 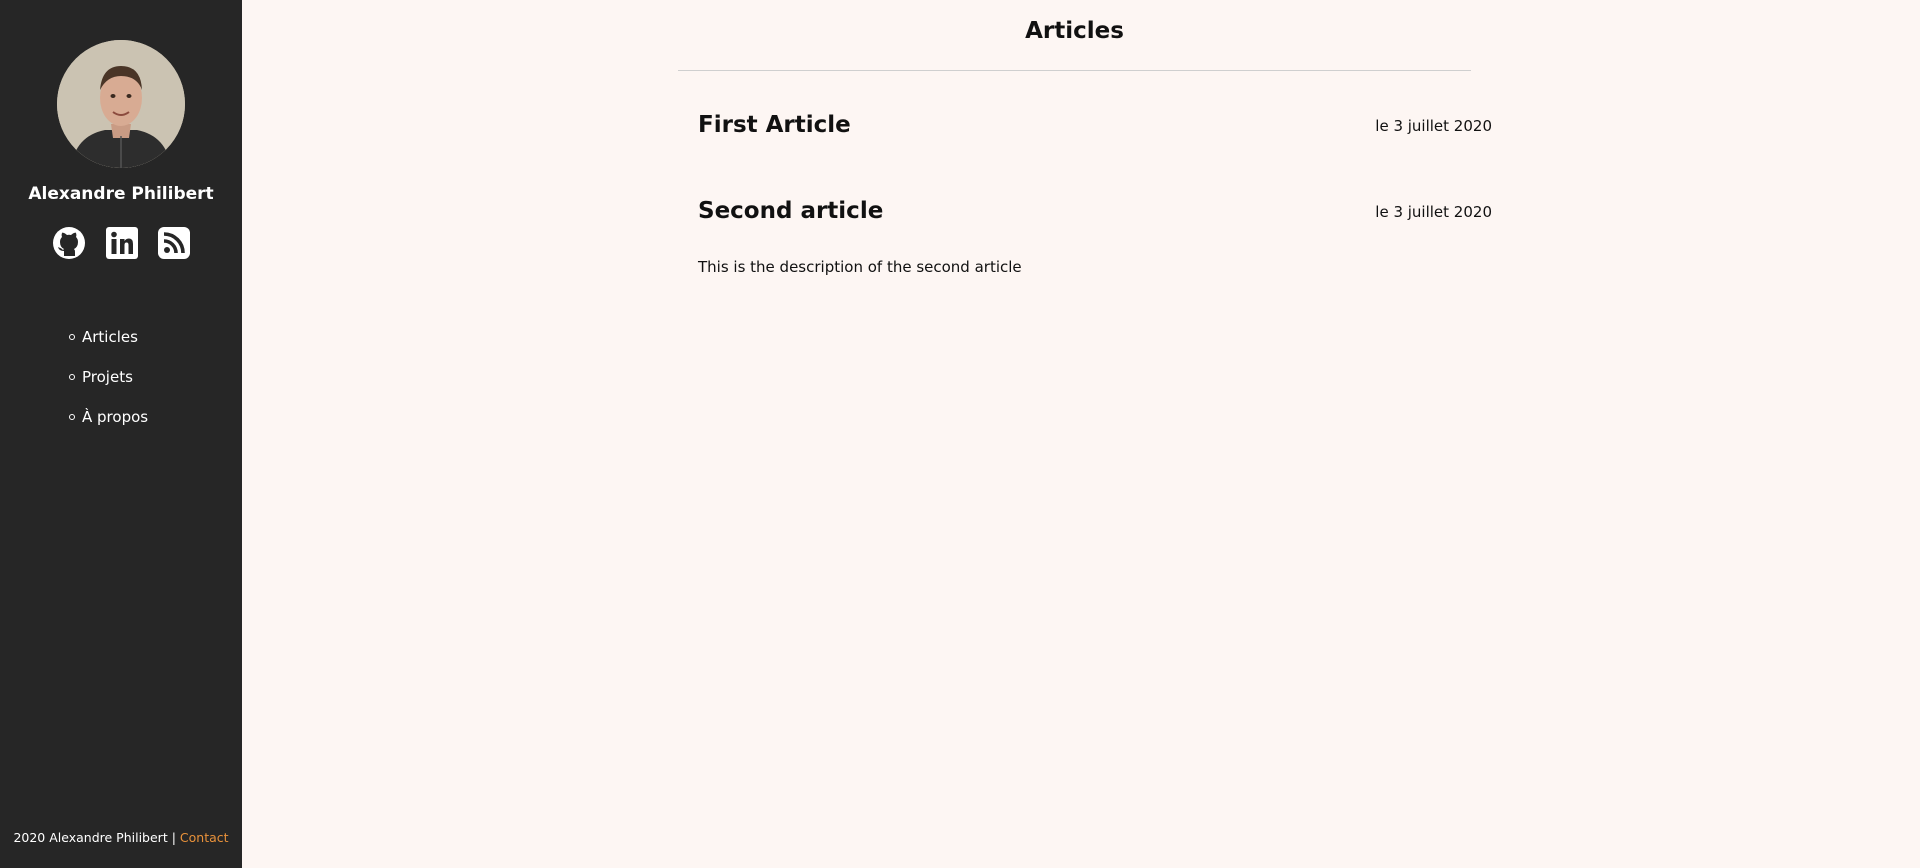 I want to click on rss-link, so click(x=174, y=243).